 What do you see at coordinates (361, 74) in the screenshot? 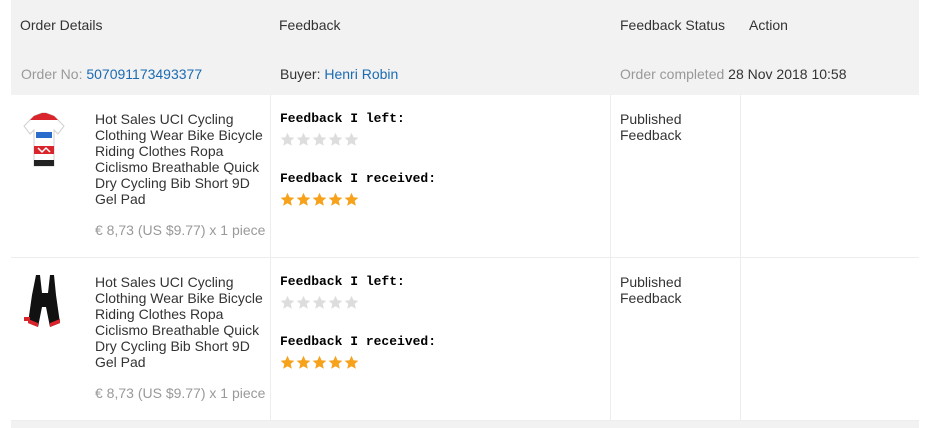
I see `buyer-link: Henri Robin` at bounding box center [361, 74].